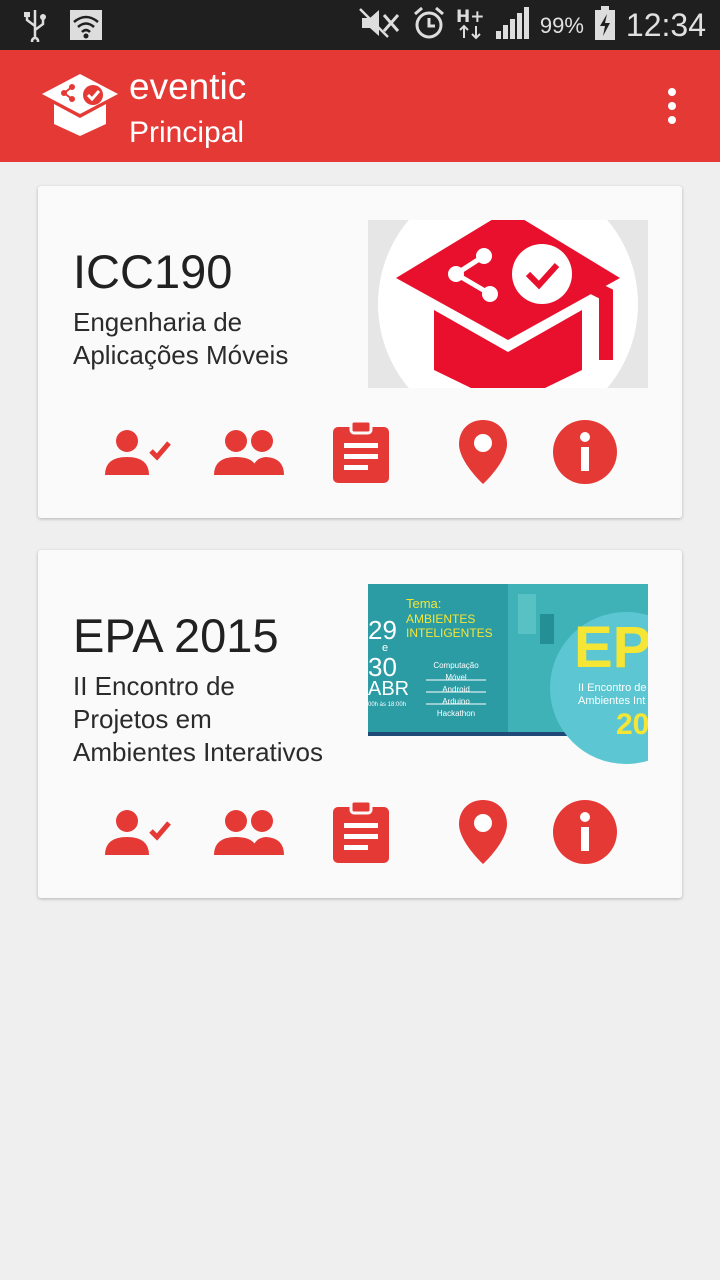 This screenshot has height=1280, width=720. What do you see at coordinates (180, 339) in the screenshot?
I see `event-subtitle: Engenharia de Aplicações Móveis` at bounding box center [180, 339].